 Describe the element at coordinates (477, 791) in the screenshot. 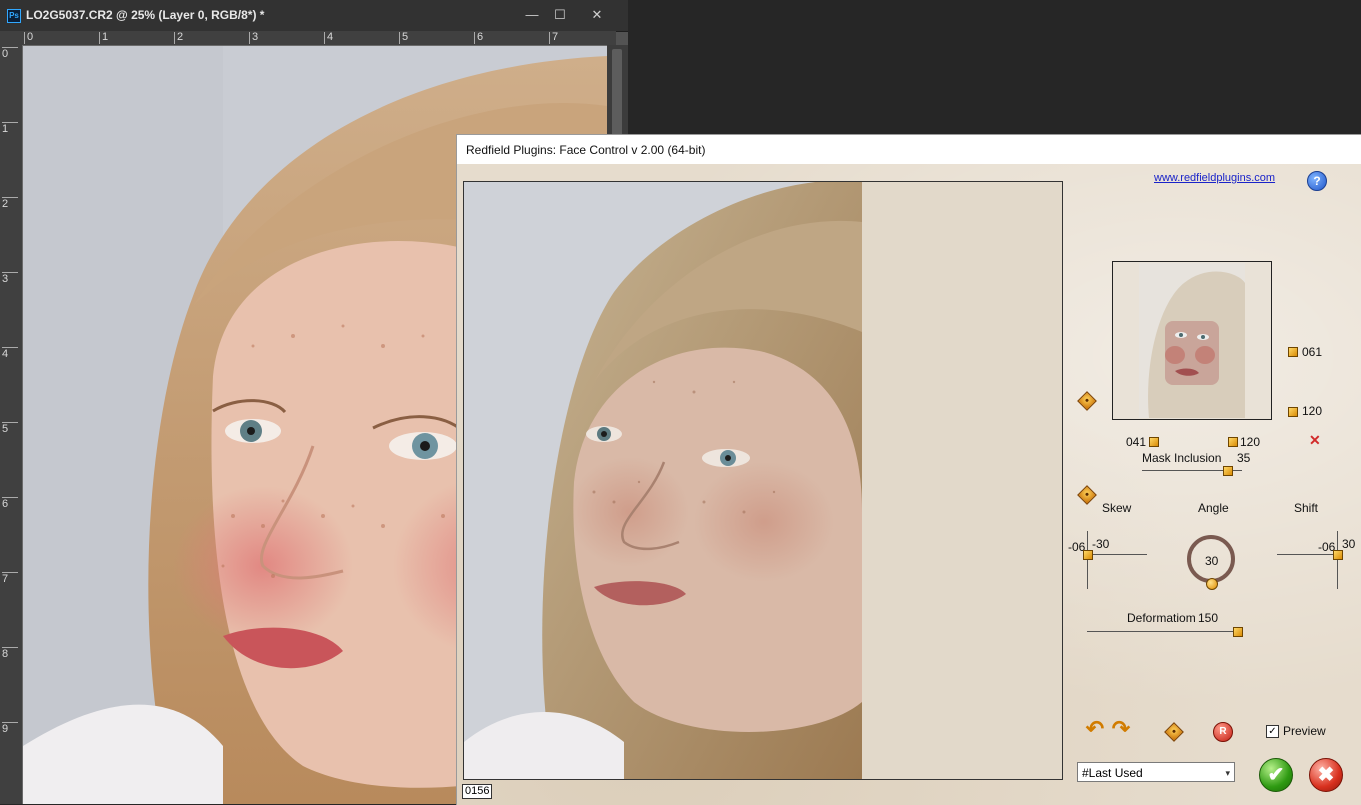

I see `counter-readout: 0156` at that location.